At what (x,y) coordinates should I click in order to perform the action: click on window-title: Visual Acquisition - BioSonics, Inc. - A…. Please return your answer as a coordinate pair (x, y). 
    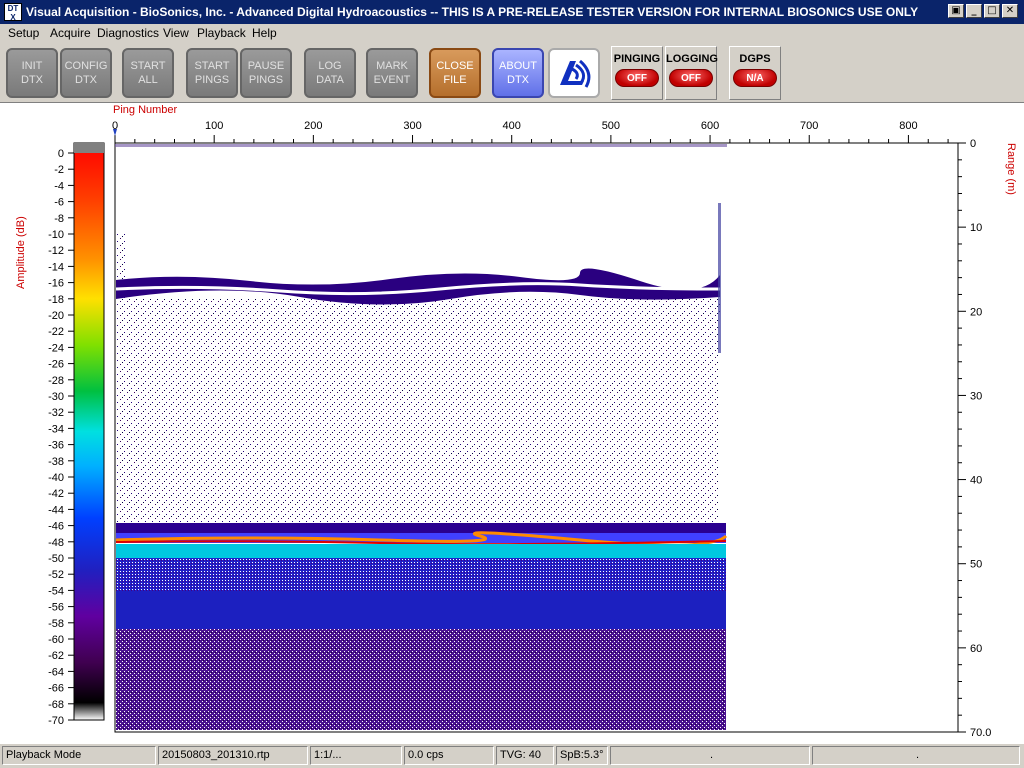
    Looking at the image, I should click on (472, 12).